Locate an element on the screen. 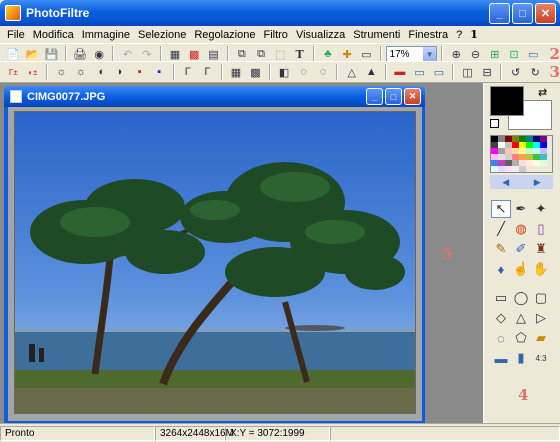 The height and width of the screenshot is (442, 560). magic-wand-icon: ✦ is located at coordinates (541, 209).